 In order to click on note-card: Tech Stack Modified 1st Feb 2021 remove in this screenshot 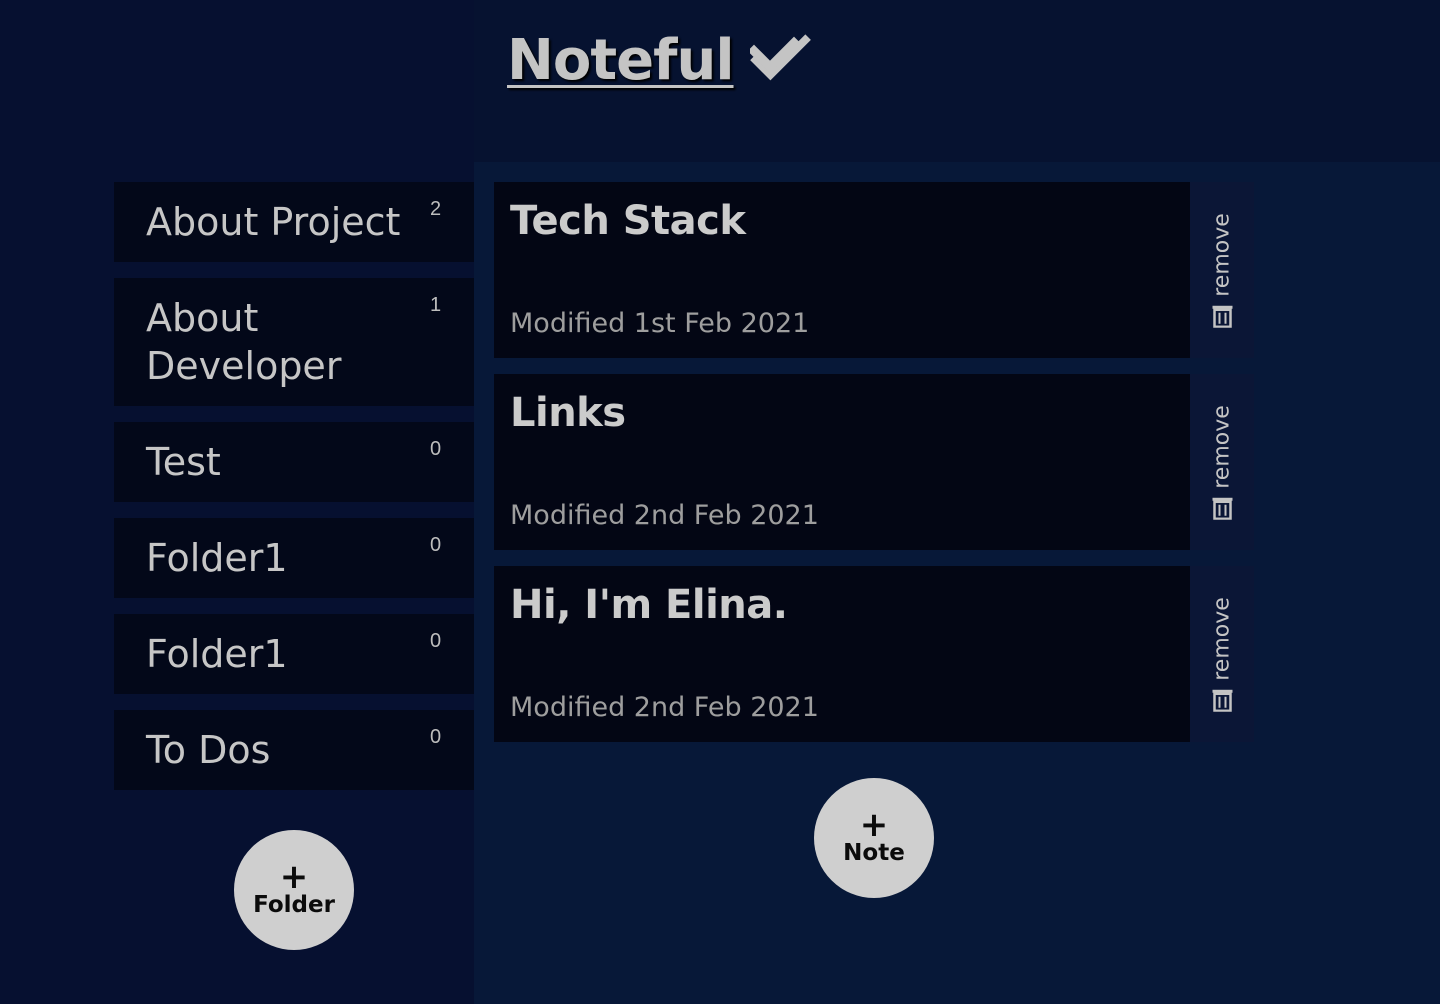, I will do `click(874, 270)`.